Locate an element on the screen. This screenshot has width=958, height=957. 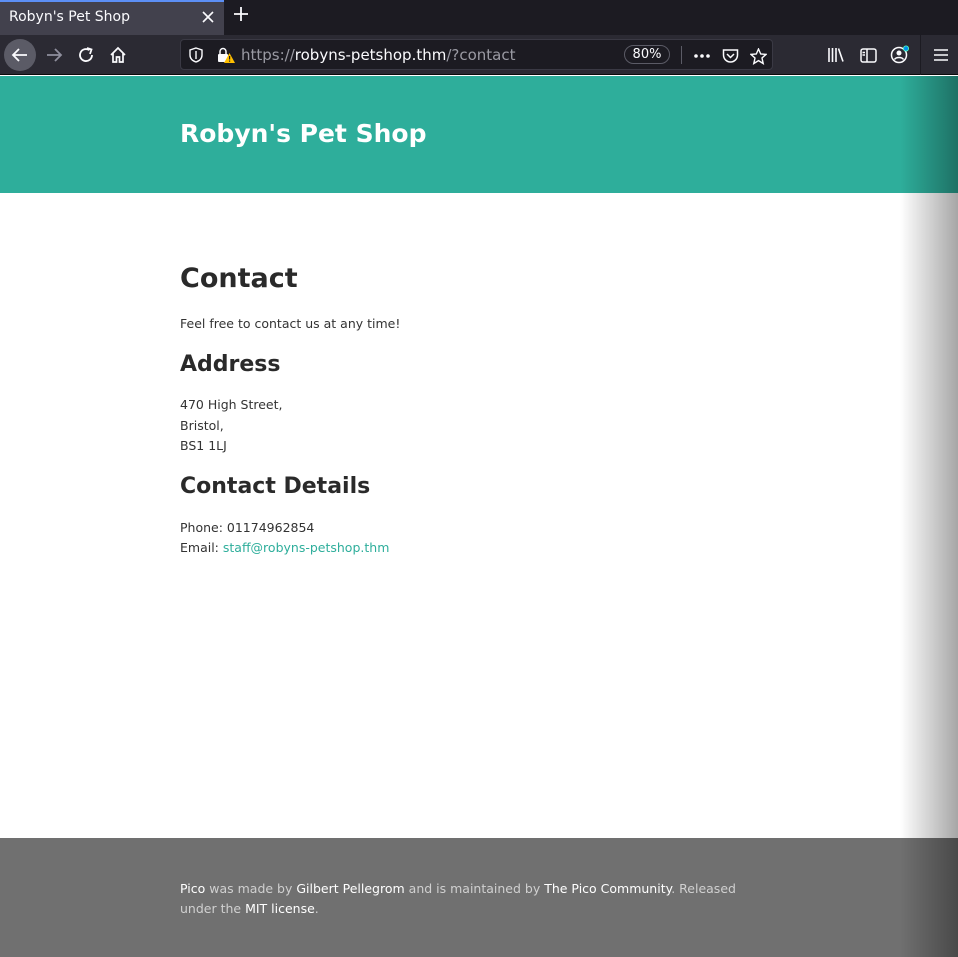
address-heading: Address is located at coordinates (230, 364).